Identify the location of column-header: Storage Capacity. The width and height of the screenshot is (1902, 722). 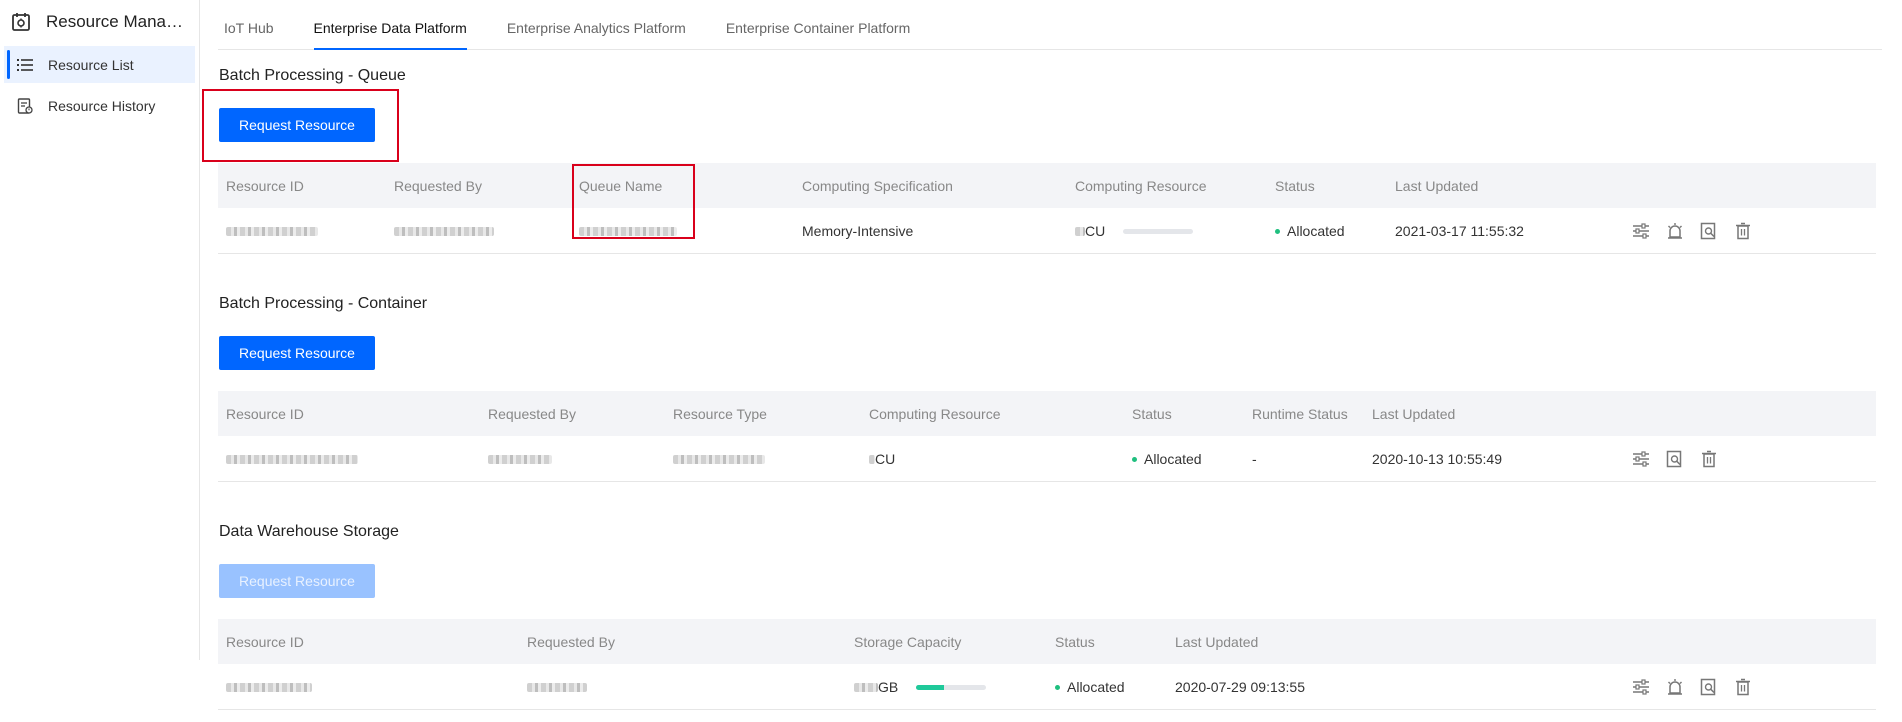
(908, 641).